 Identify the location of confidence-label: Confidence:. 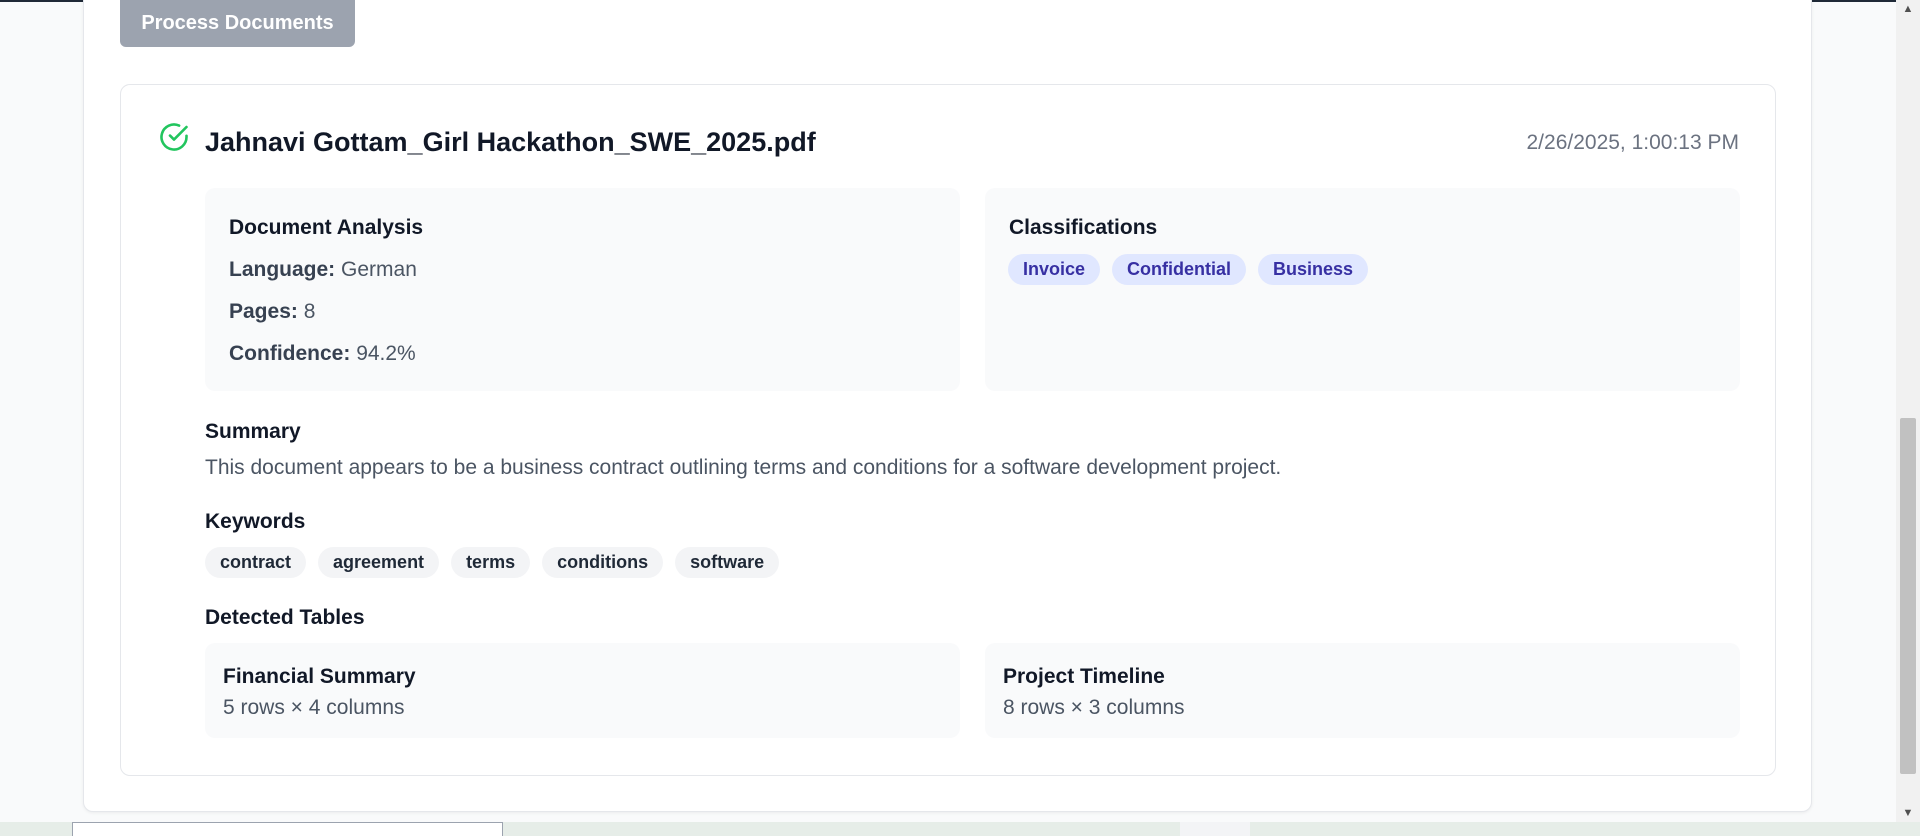
(290, 353).